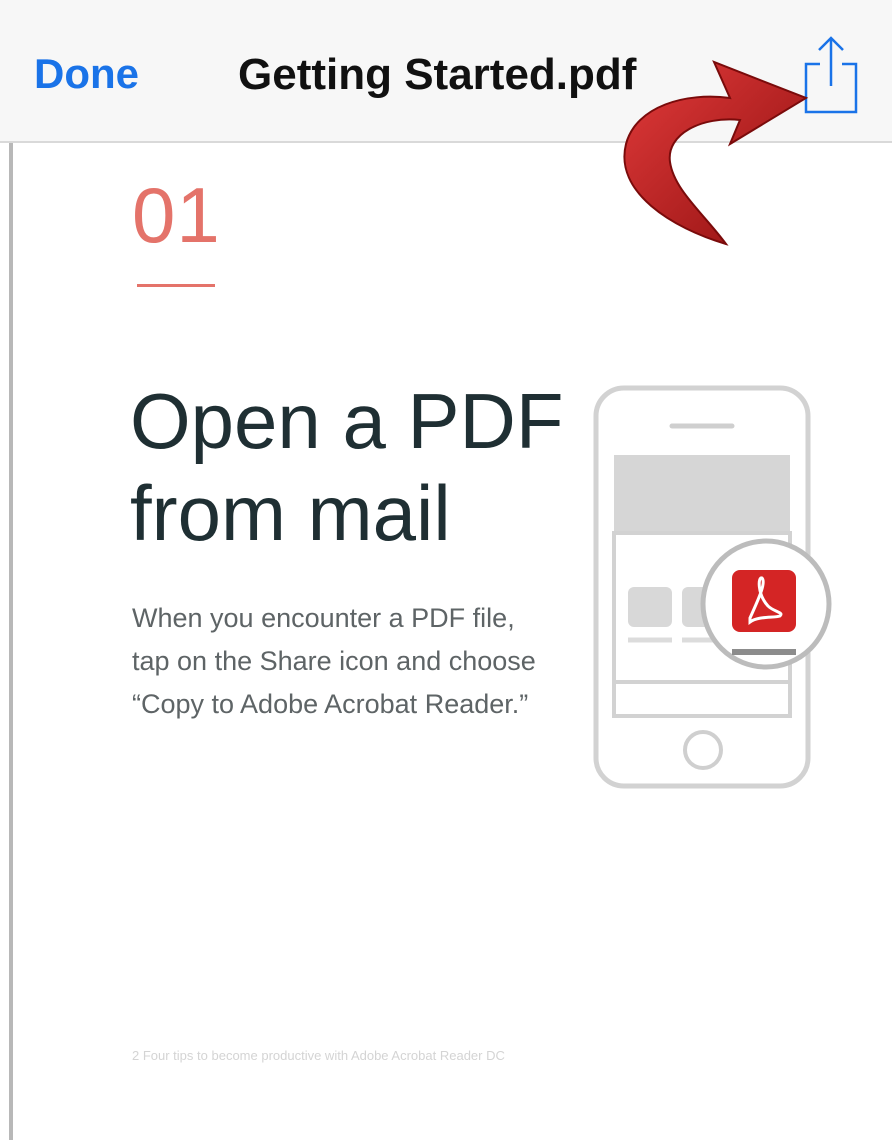 The width and height of the screenshot is (892, 1140). I want to click on page-edge, so click(11, 641).